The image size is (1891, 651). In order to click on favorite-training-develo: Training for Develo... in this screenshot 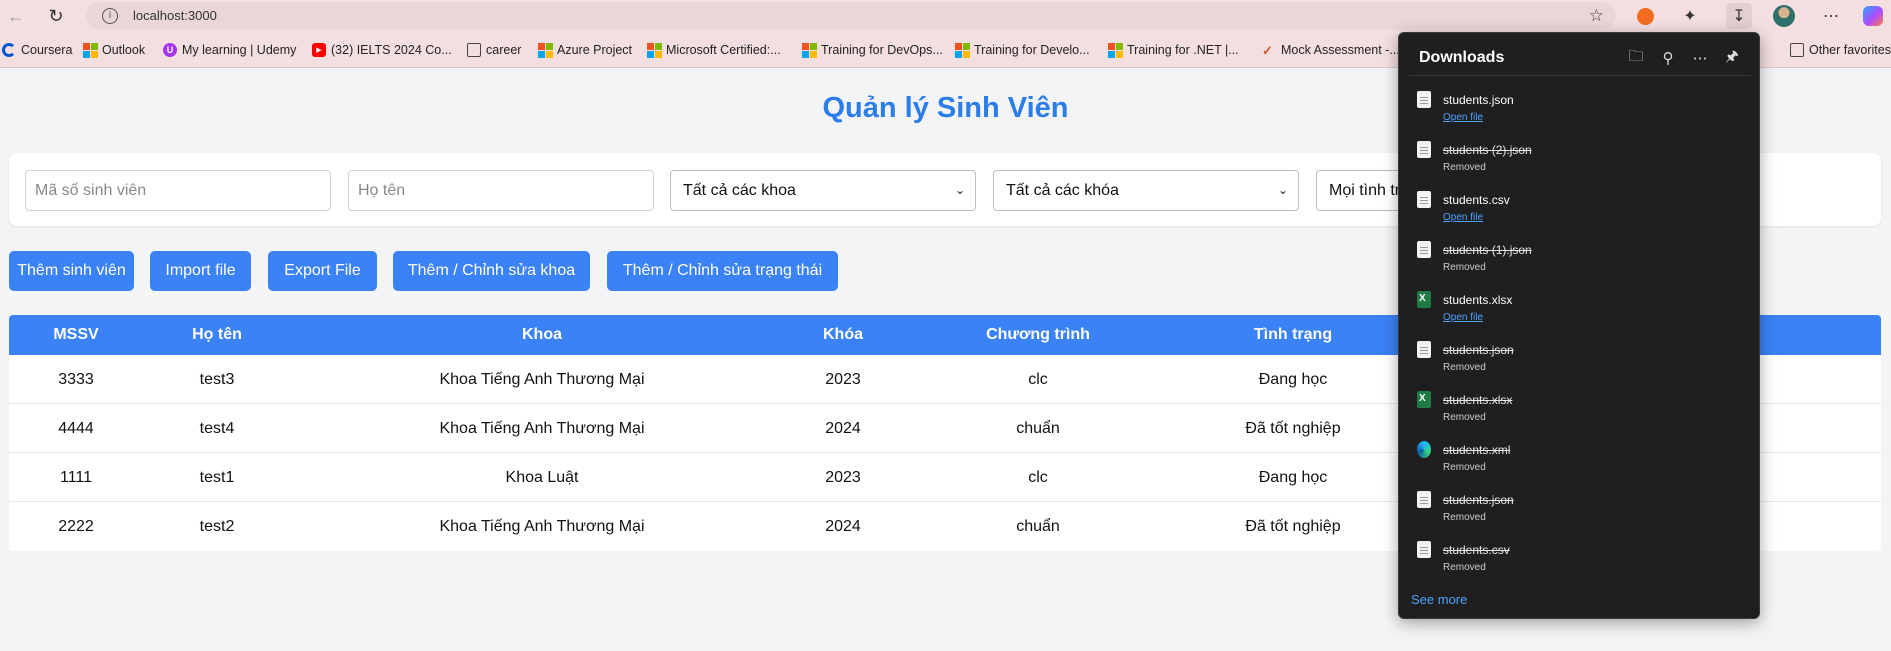, I will do `click(1022, 50)`.